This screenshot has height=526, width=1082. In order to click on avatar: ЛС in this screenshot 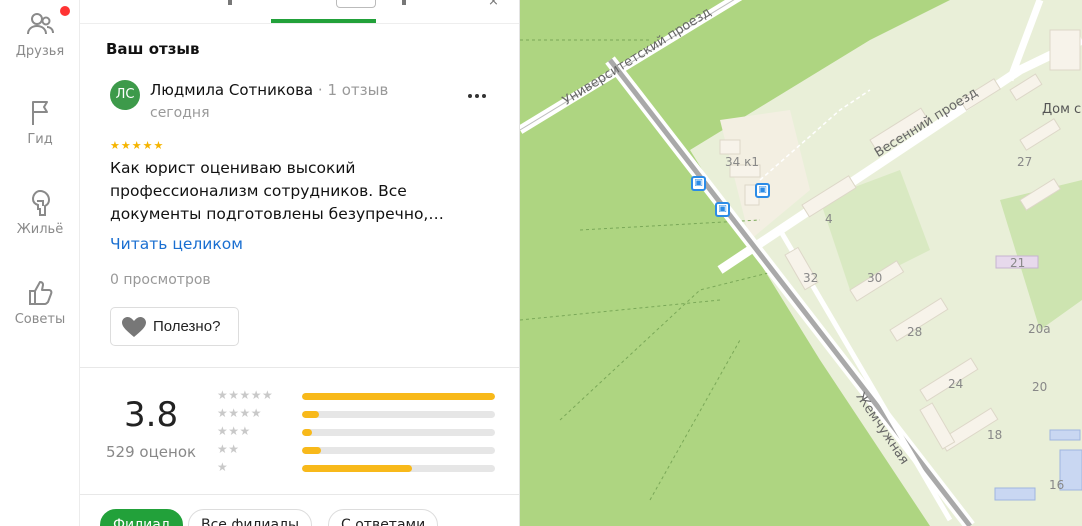, I will do `click(125, 95)`.